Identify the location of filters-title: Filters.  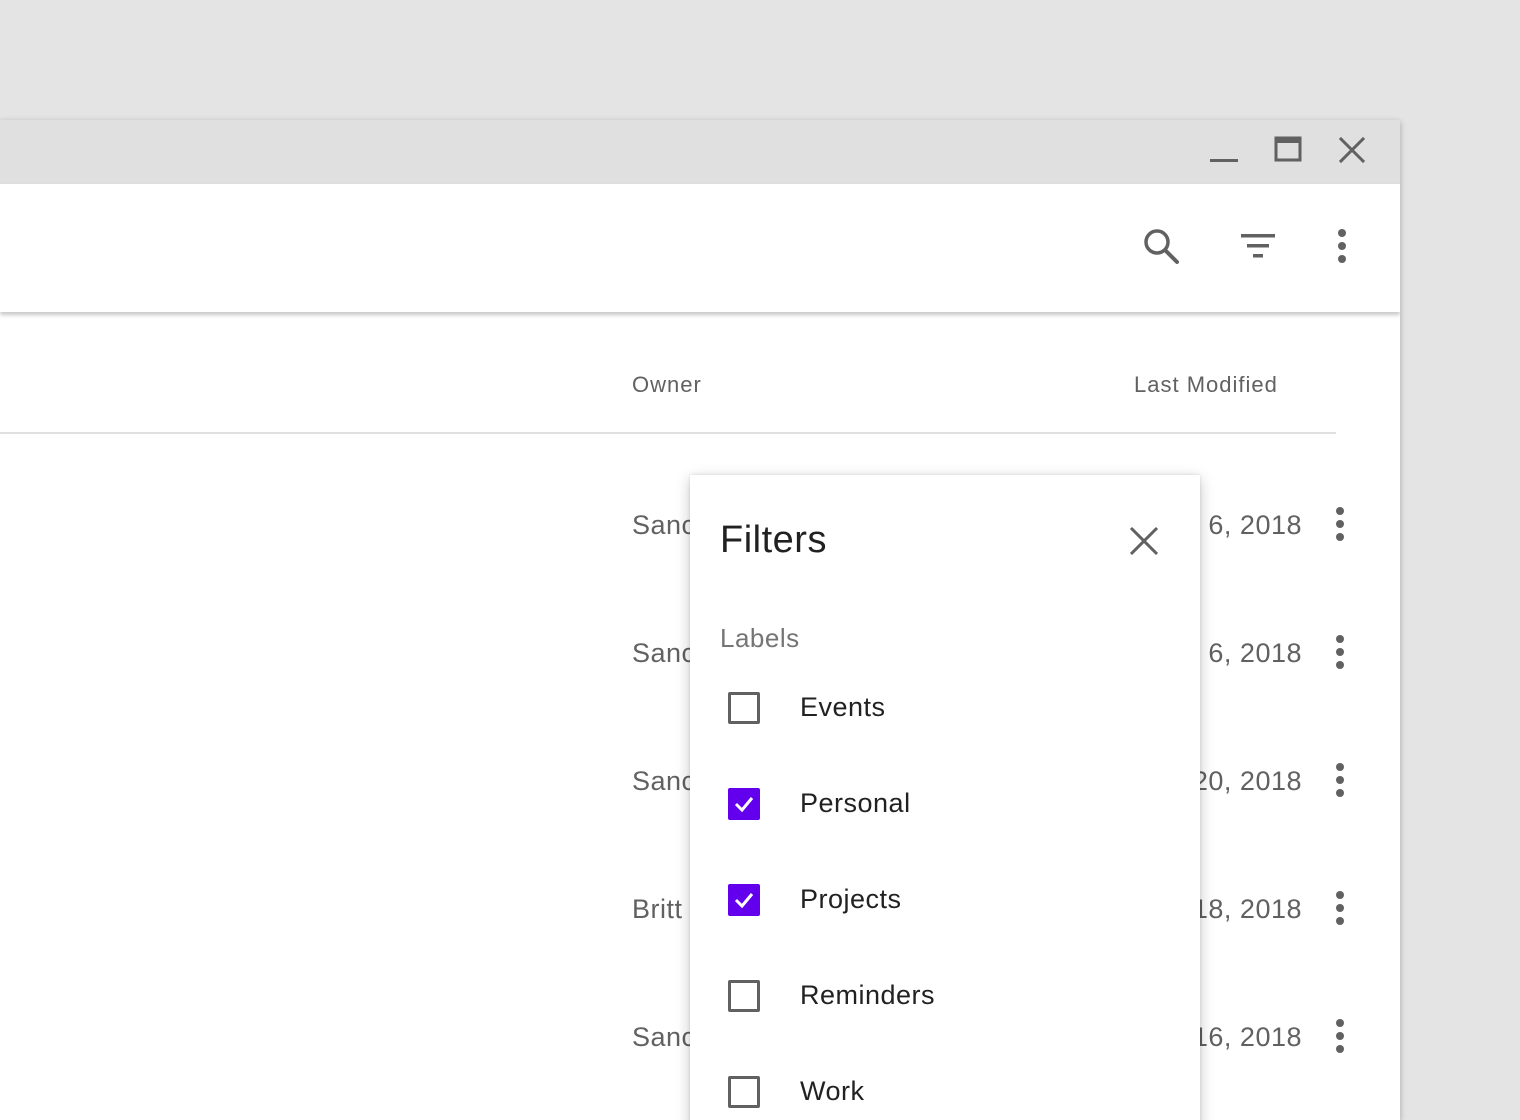
(773, 540).